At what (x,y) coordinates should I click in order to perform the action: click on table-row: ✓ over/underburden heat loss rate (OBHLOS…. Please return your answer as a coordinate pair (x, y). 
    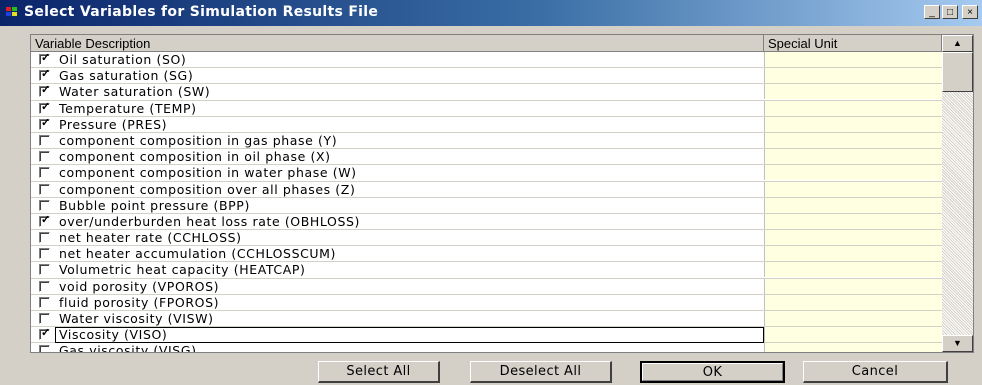
    Looking at the image, I should click on (486, 222).